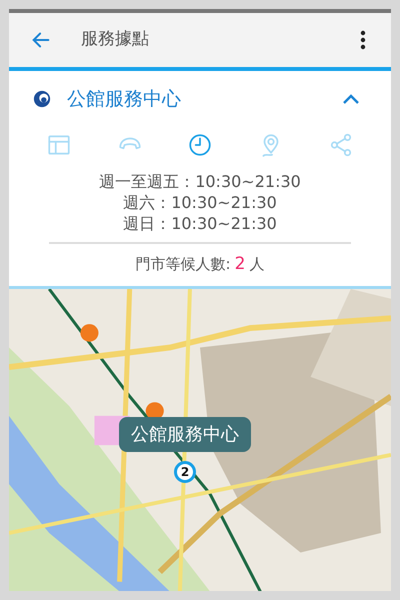 This screenshot has width=400, height=600. I want to click on page-title: 服務據點, so click(115, 40).